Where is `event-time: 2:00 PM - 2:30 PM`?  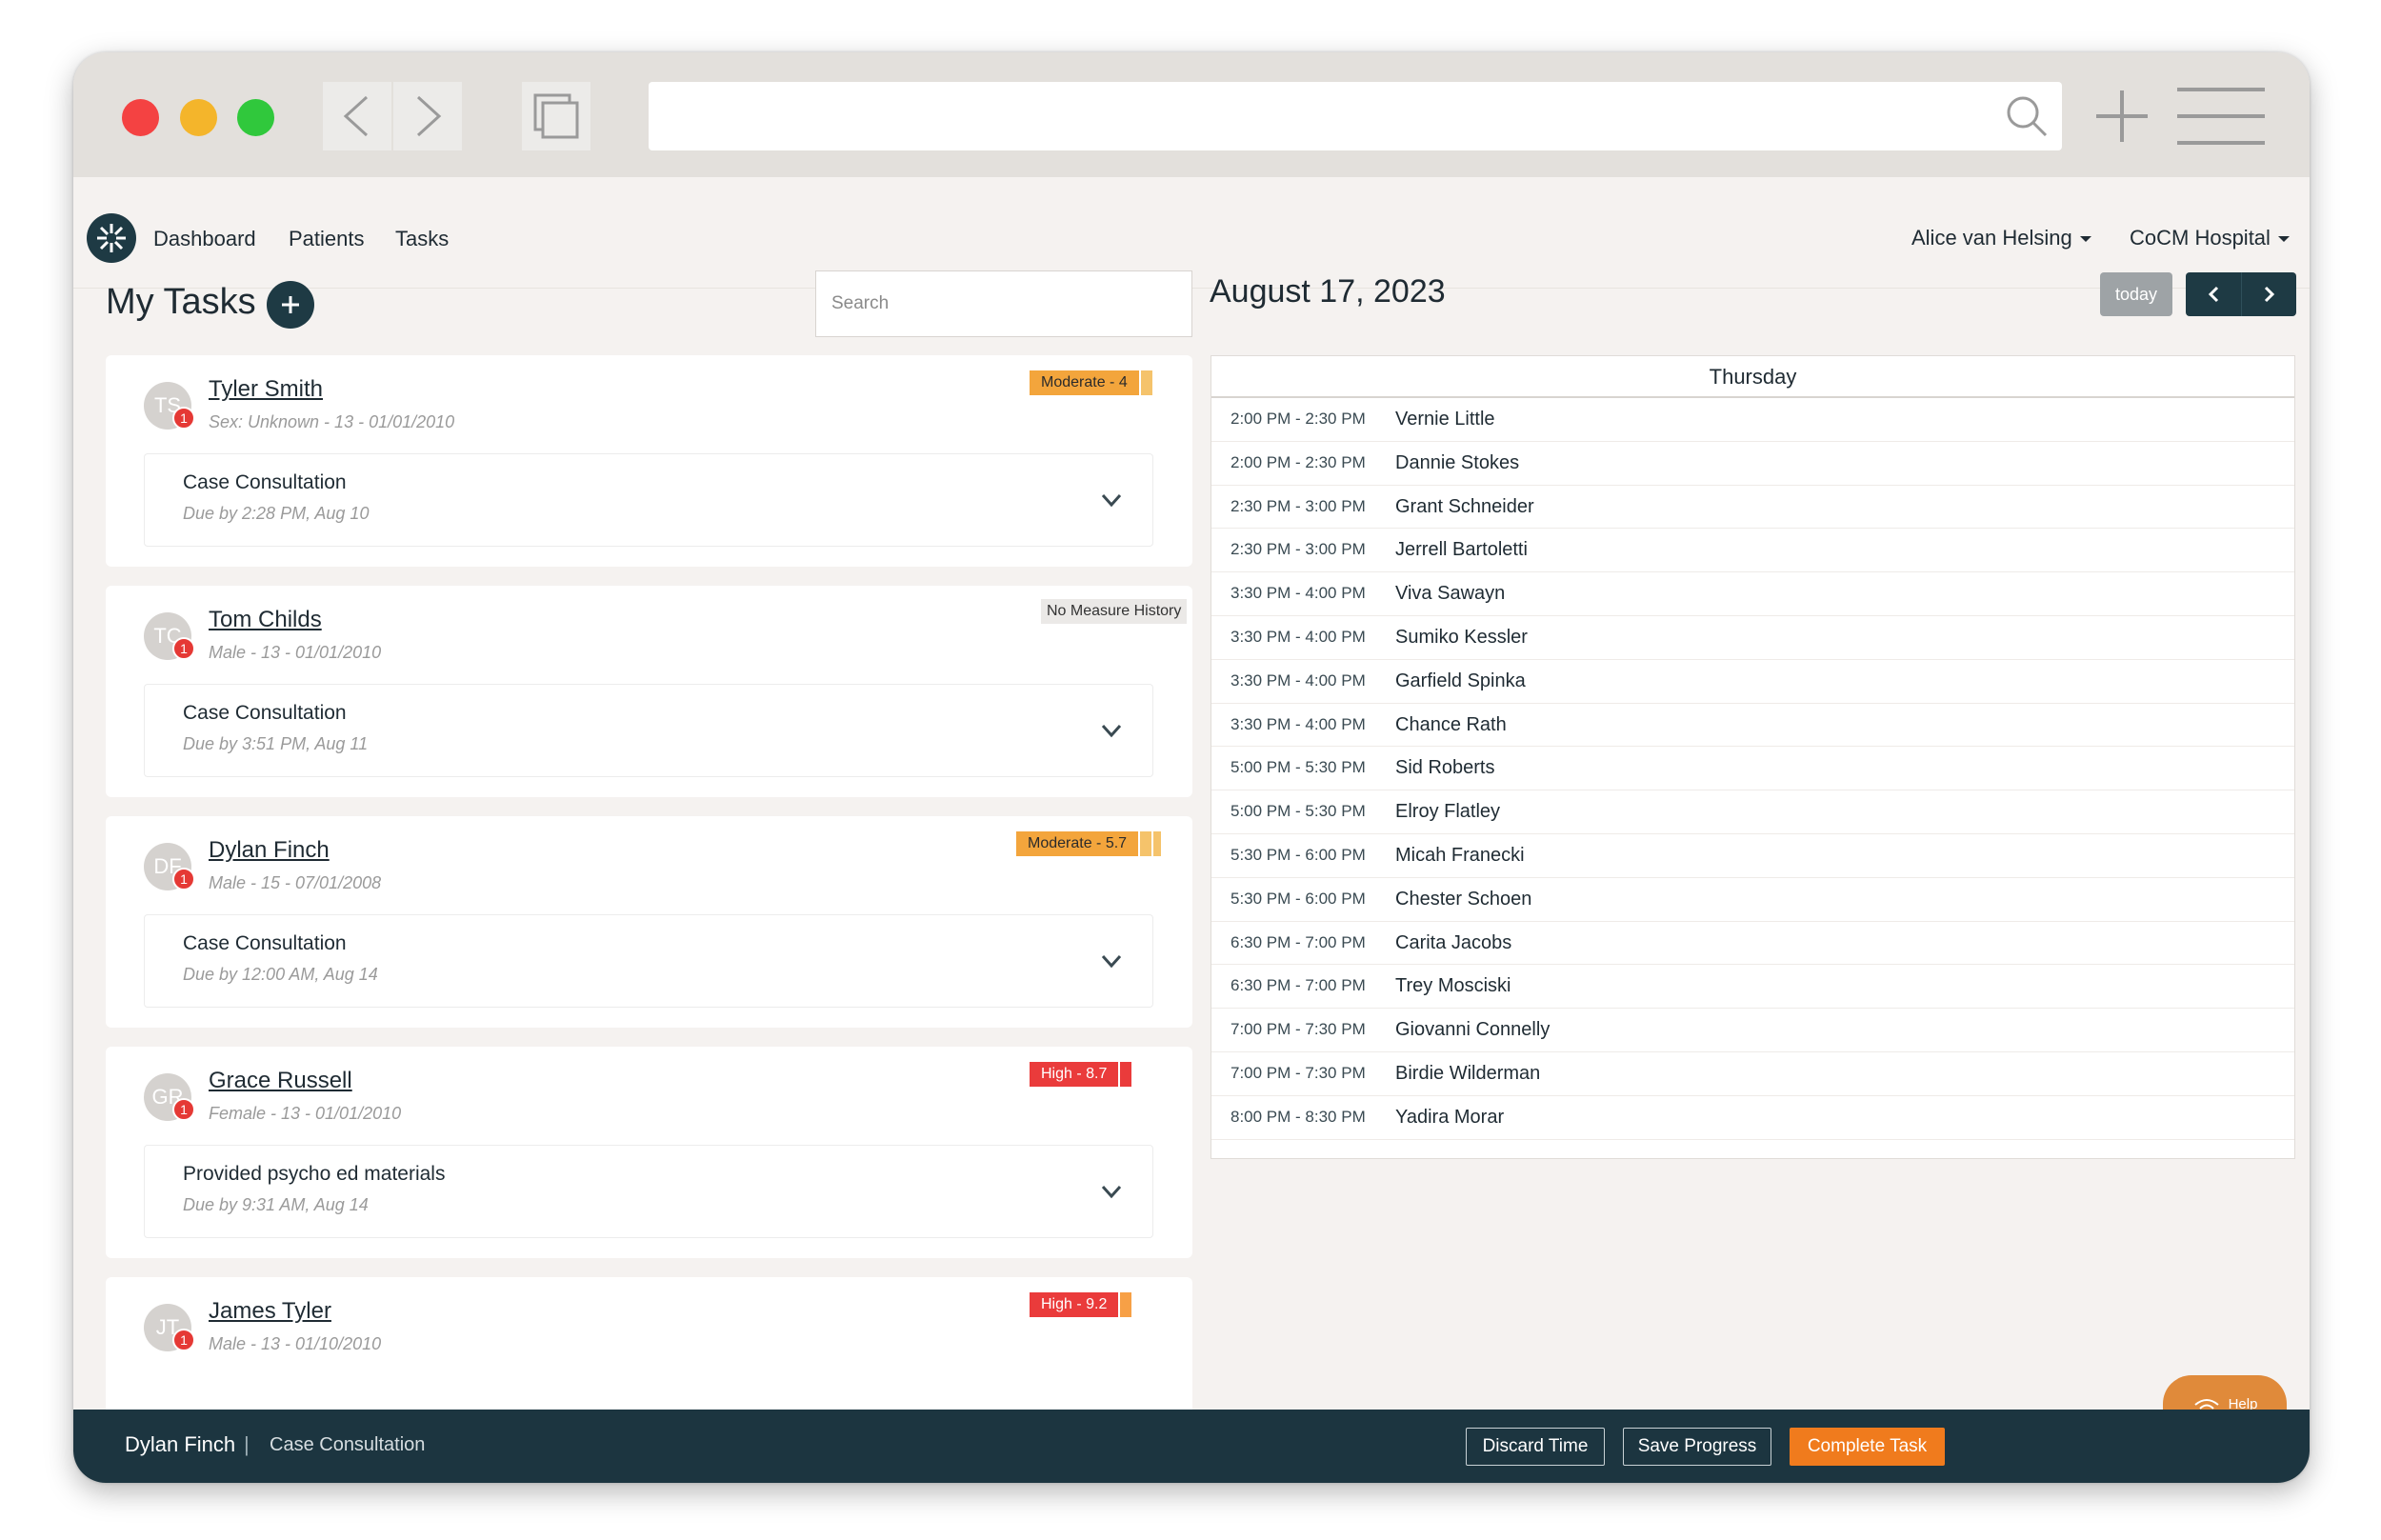 event-time: 2:00 PM - 2:30 PM is located at coordinates (1298, 461).